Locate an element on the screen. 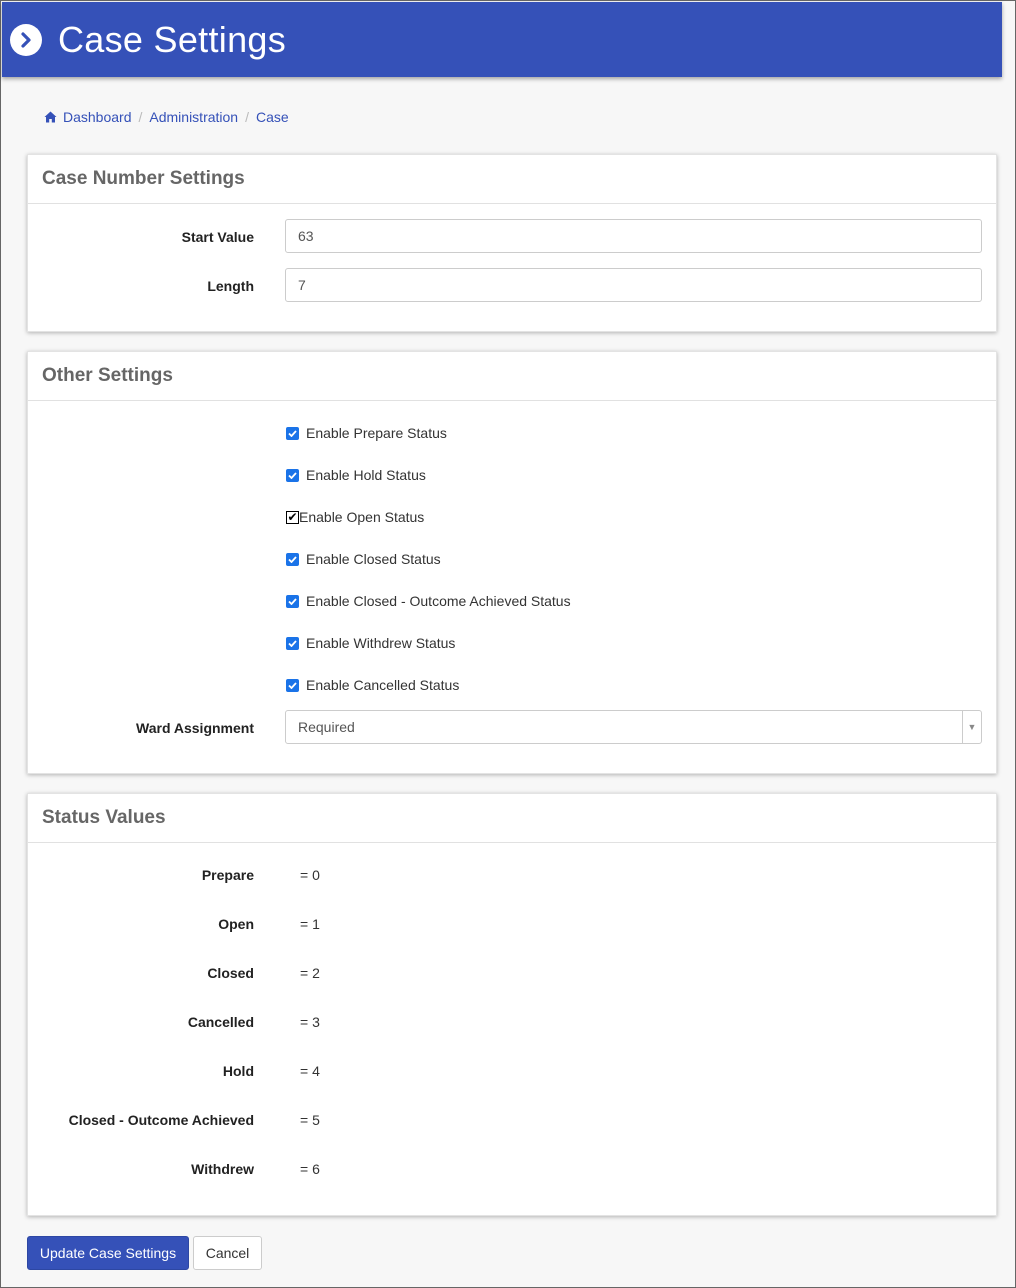  status-label: Cancelled is located at coordinates (220, 1022).